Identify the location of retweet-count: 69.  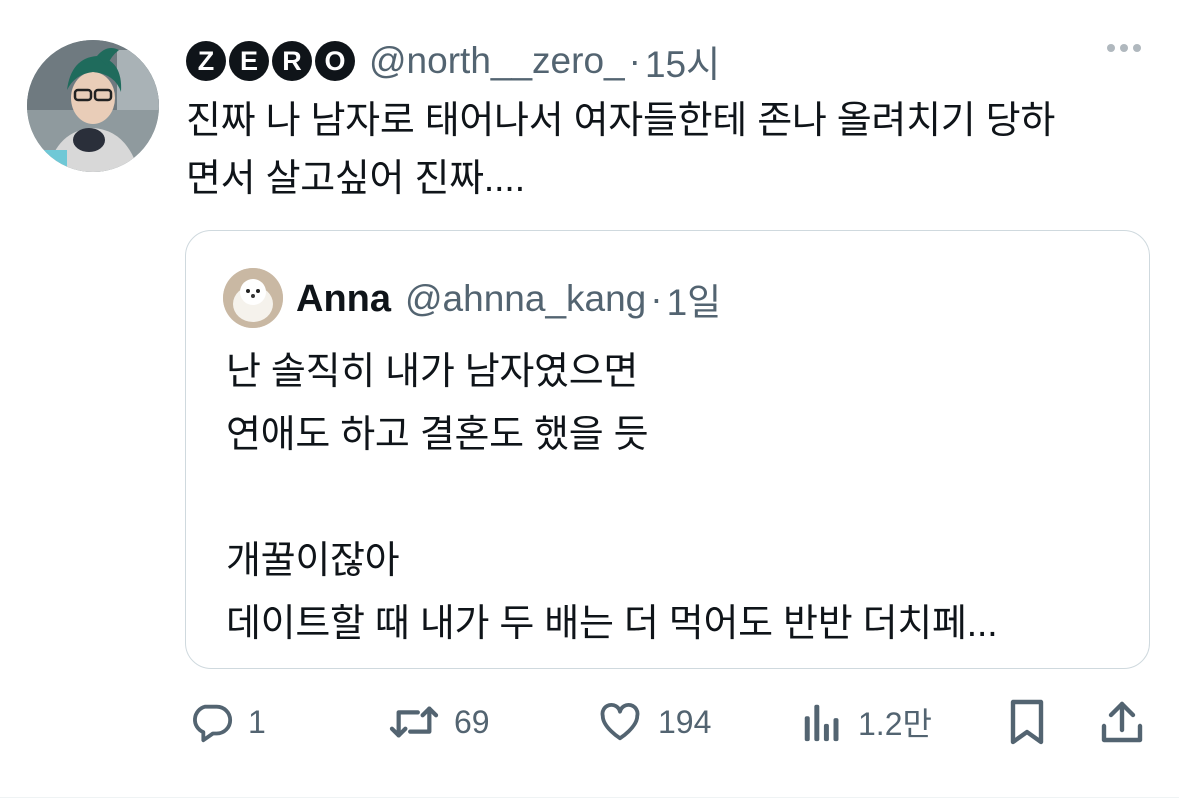
(472, 721).